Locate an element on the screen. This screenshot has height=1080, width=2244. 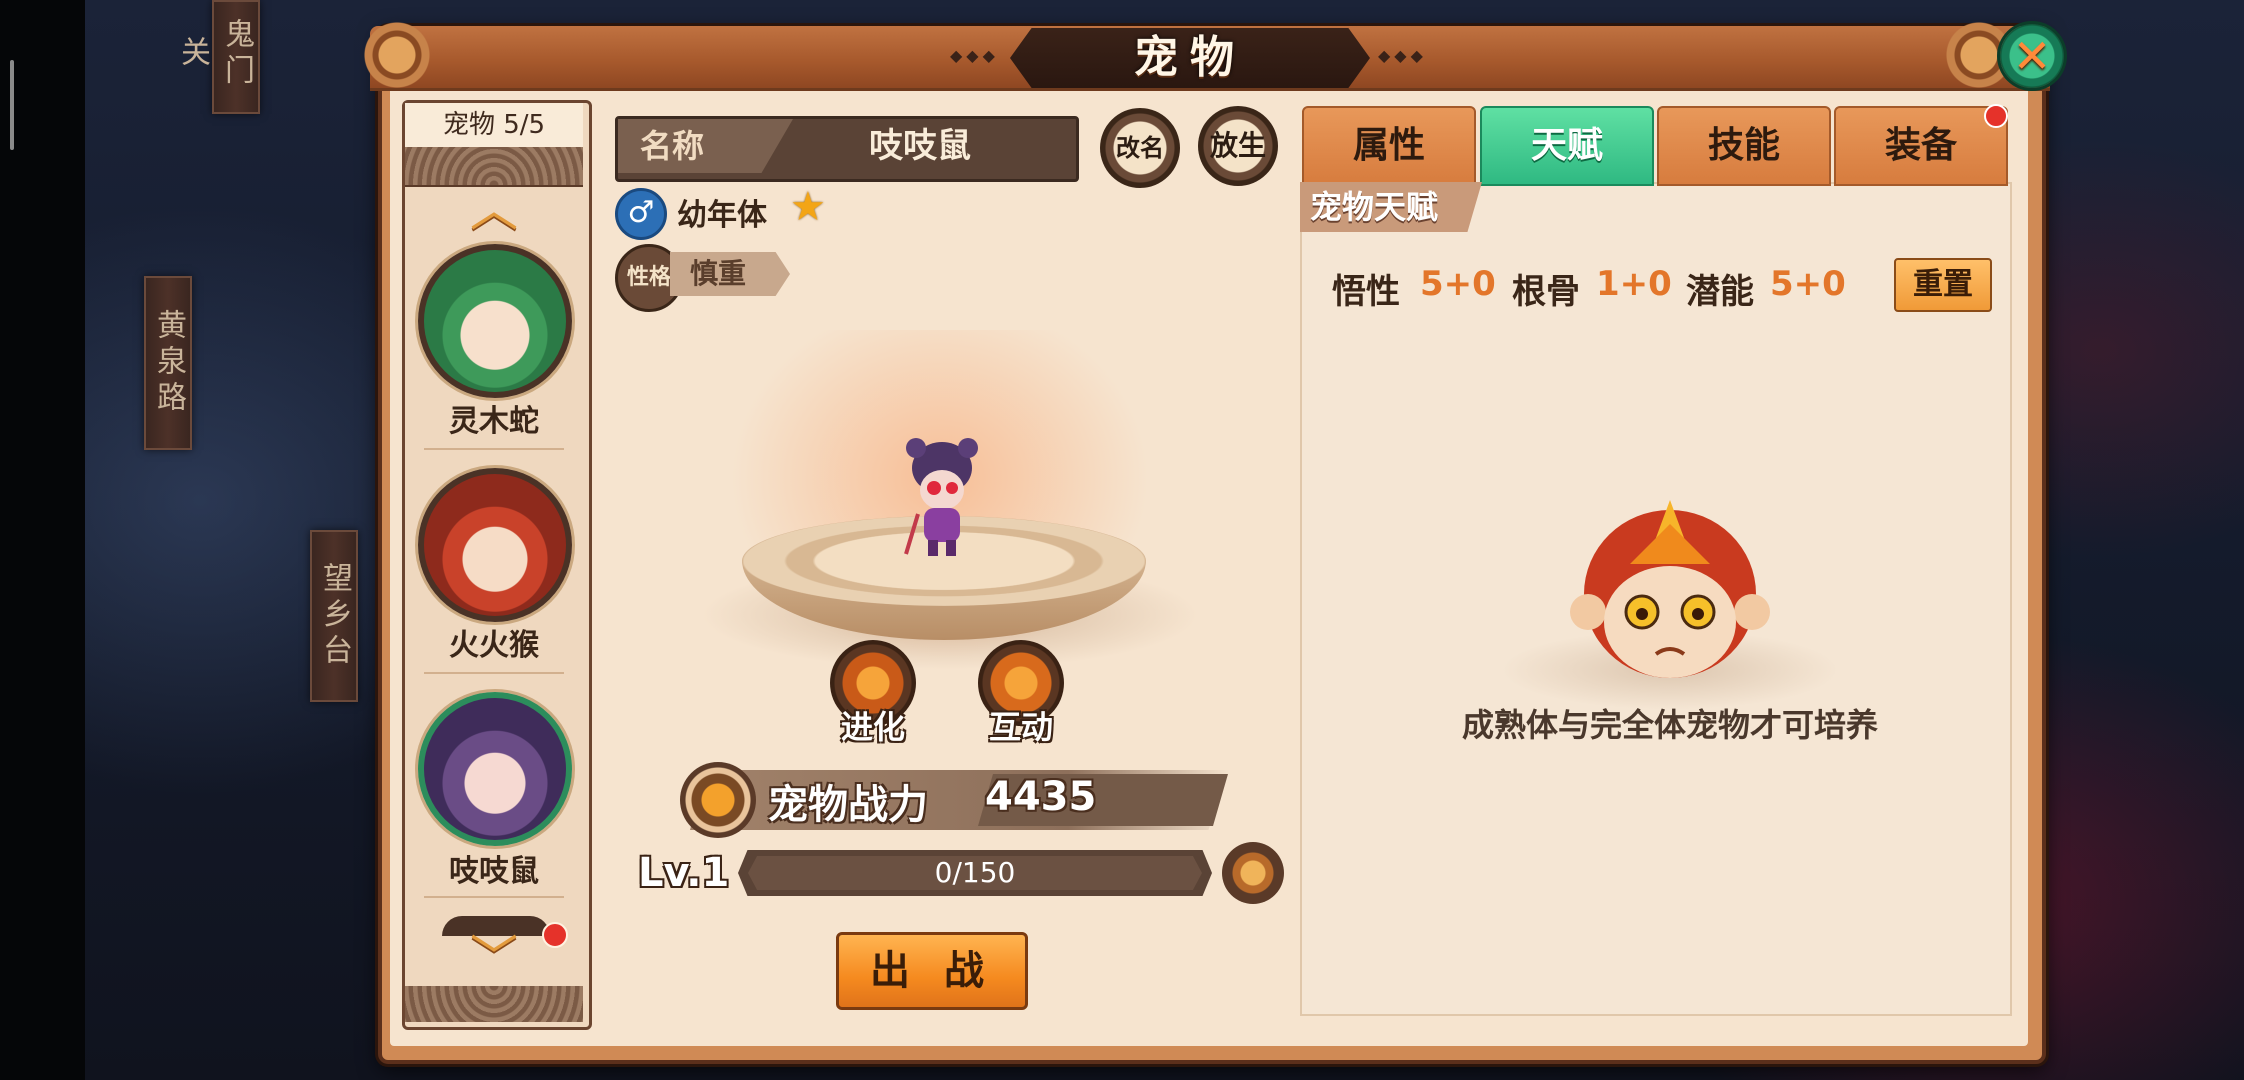
pet-name-monkey: 火火猴 is located at coordinates (494, 645).